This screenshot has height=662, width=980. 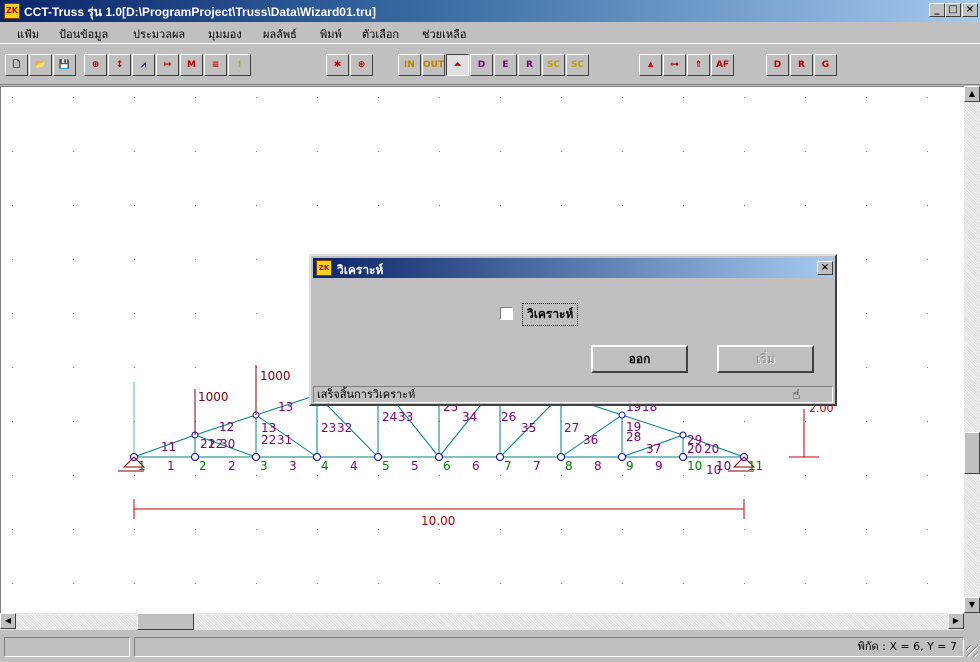 I want to click on scroll-right-arrow-icon: ▶, so click(x=956, y=621).